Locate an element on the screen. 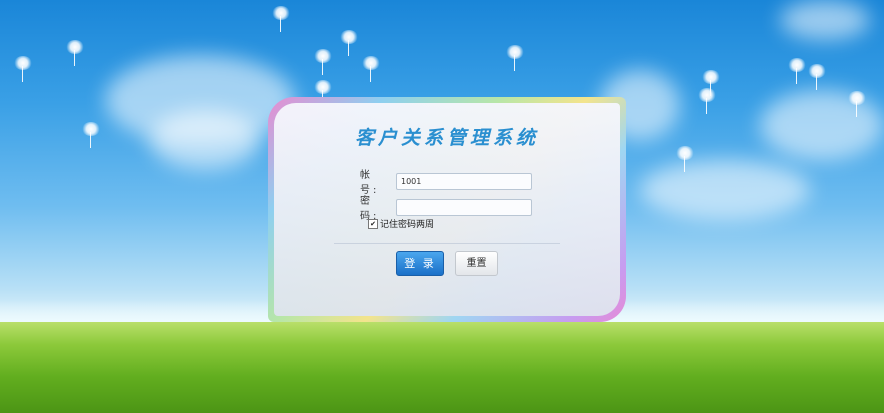  remember-checkbox: ✔ is located at coordinates (373, 223).